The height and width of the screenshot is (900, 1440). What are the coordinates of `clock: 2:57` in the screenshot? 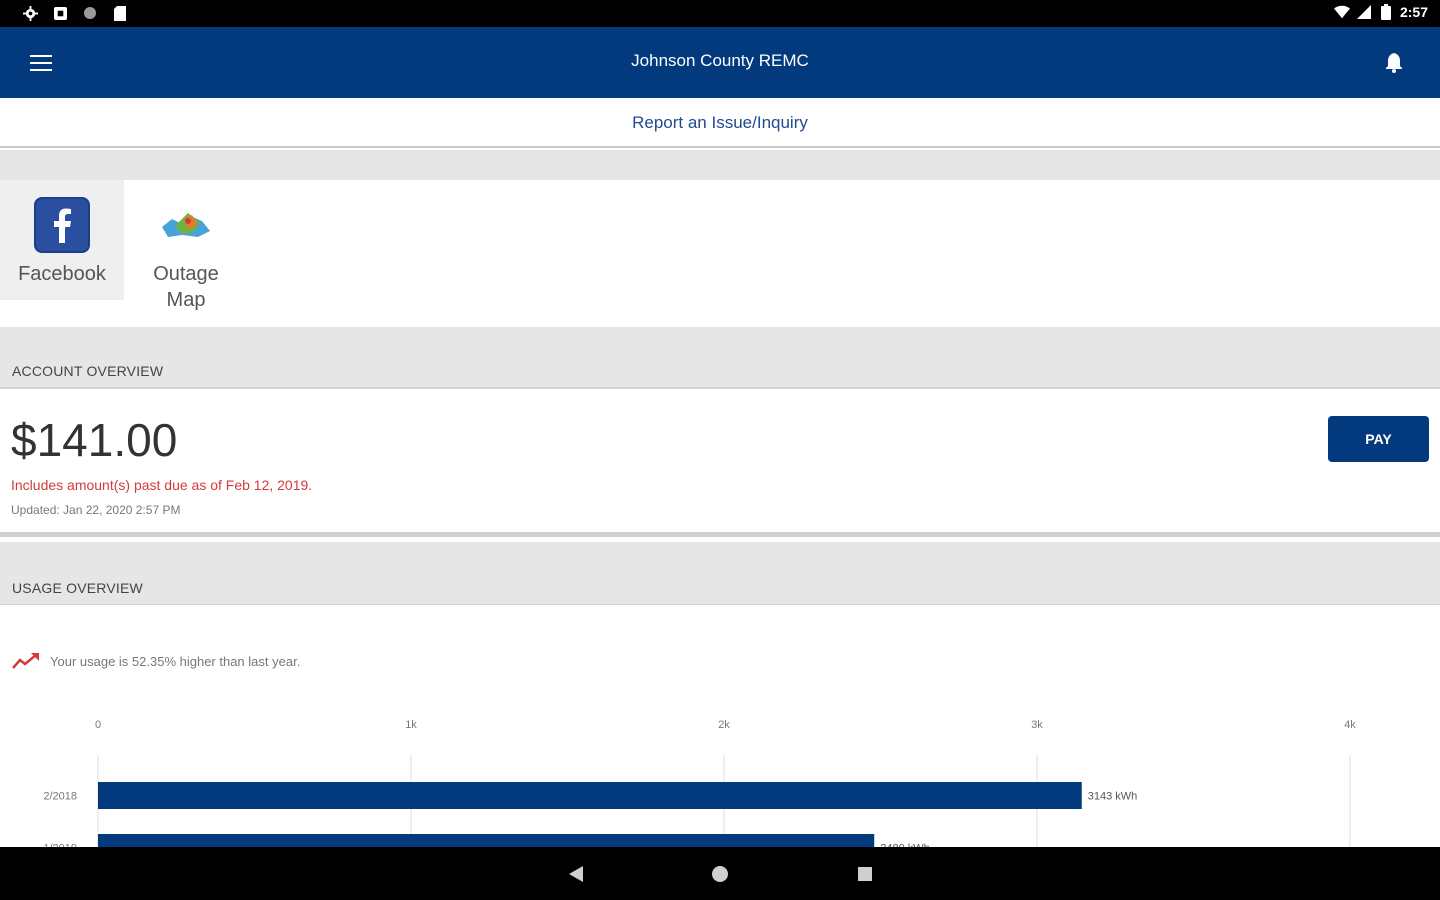 It's located at (1413, 12).